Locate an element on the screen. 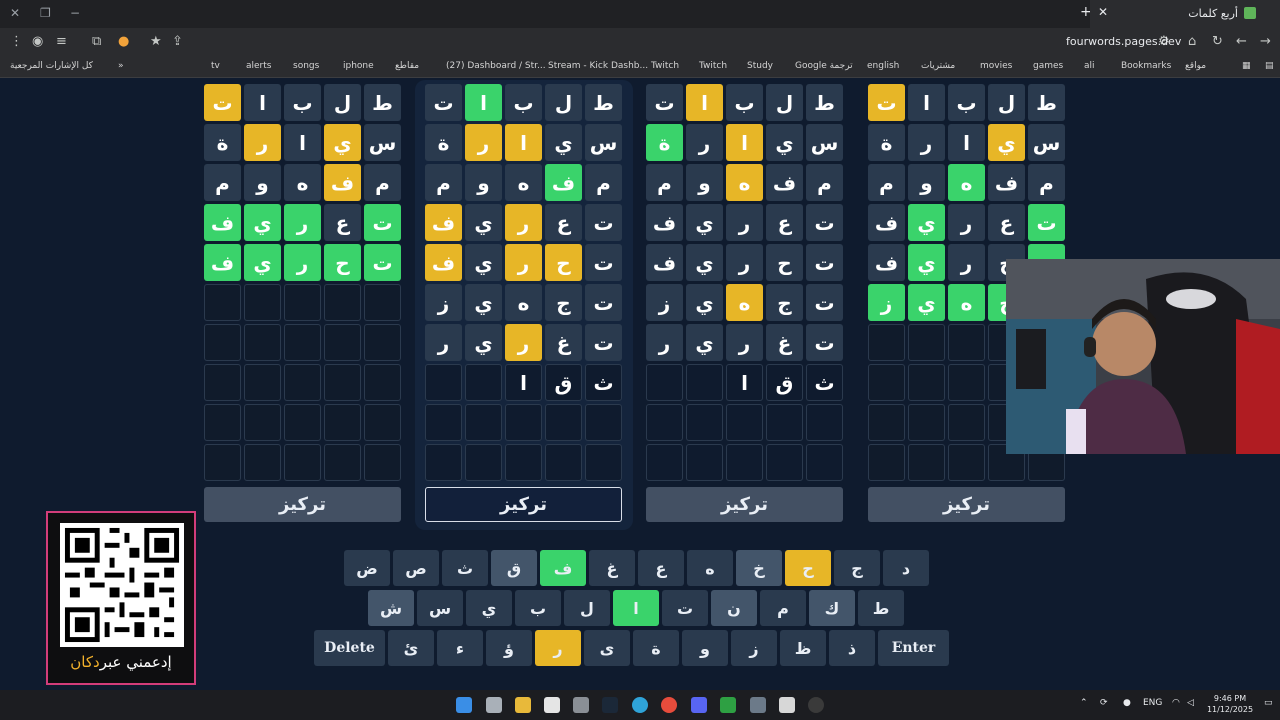 The width and height of the screenshot is (1280, 720). keyboard-key: ن is located at coordinates (734, 608).